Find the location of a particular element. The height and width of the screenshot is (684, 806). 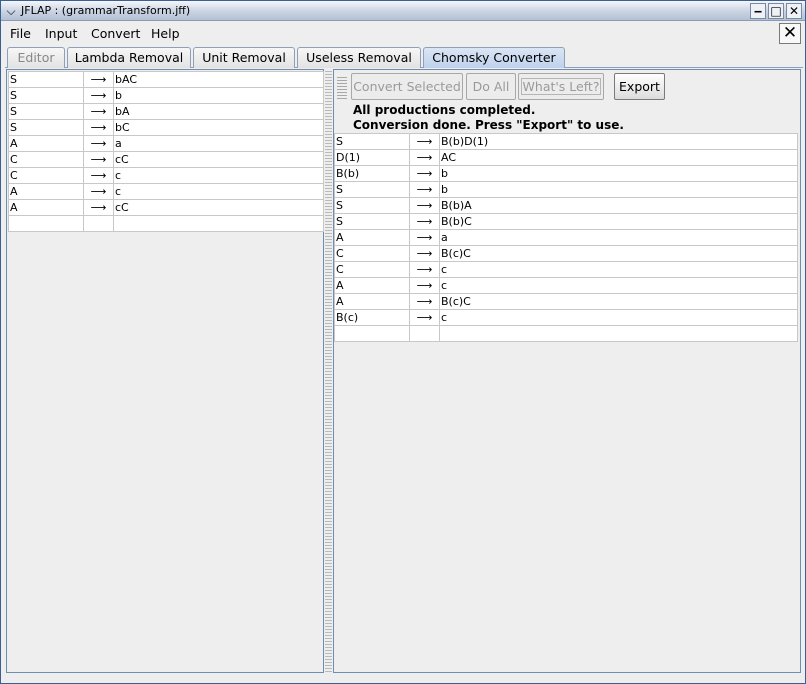

tab-editor: Editor is located at coordinates (36, 57).